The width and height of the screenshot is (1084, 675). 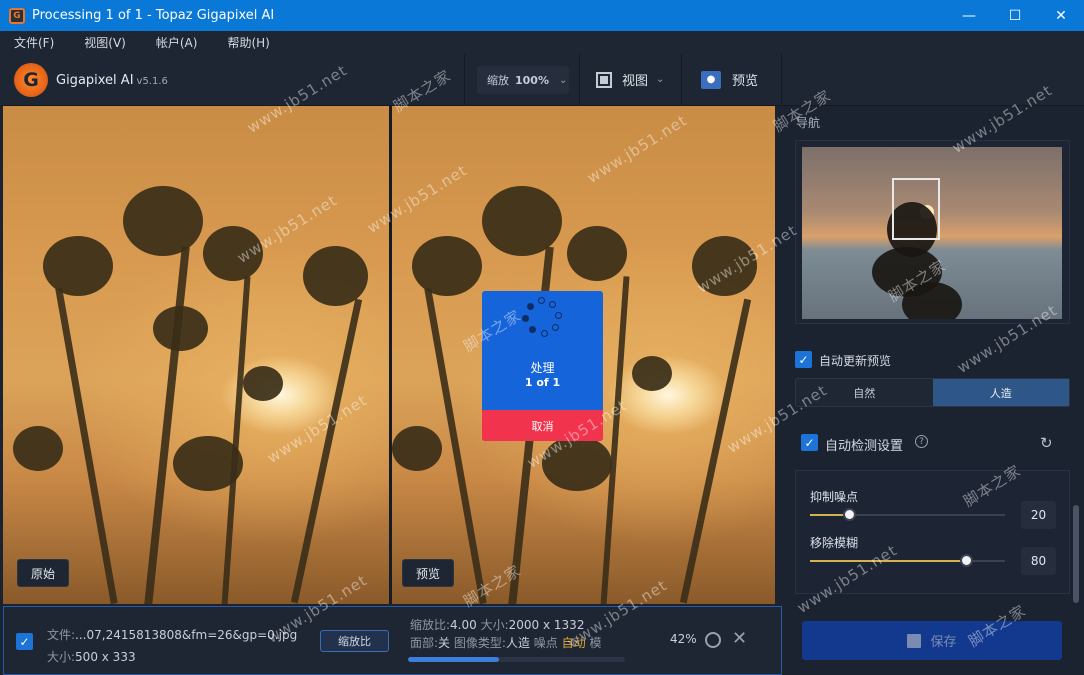 I want to click on face-value: 关, so click(x=444, y=643).